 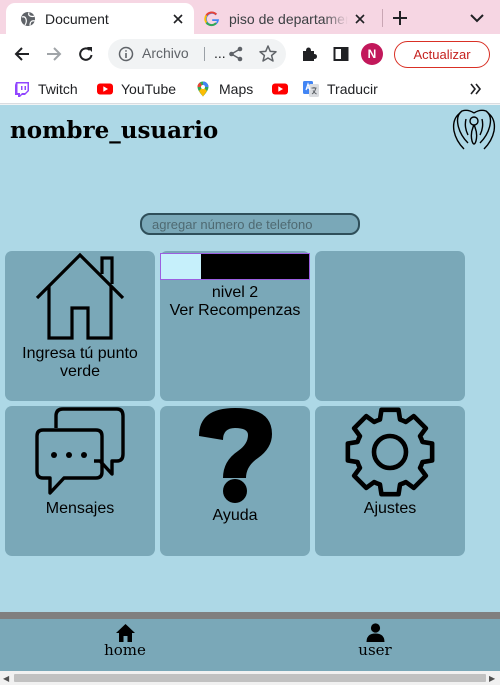 I want to click on bookmark-maps: Maps, so click(x=224, y=89).